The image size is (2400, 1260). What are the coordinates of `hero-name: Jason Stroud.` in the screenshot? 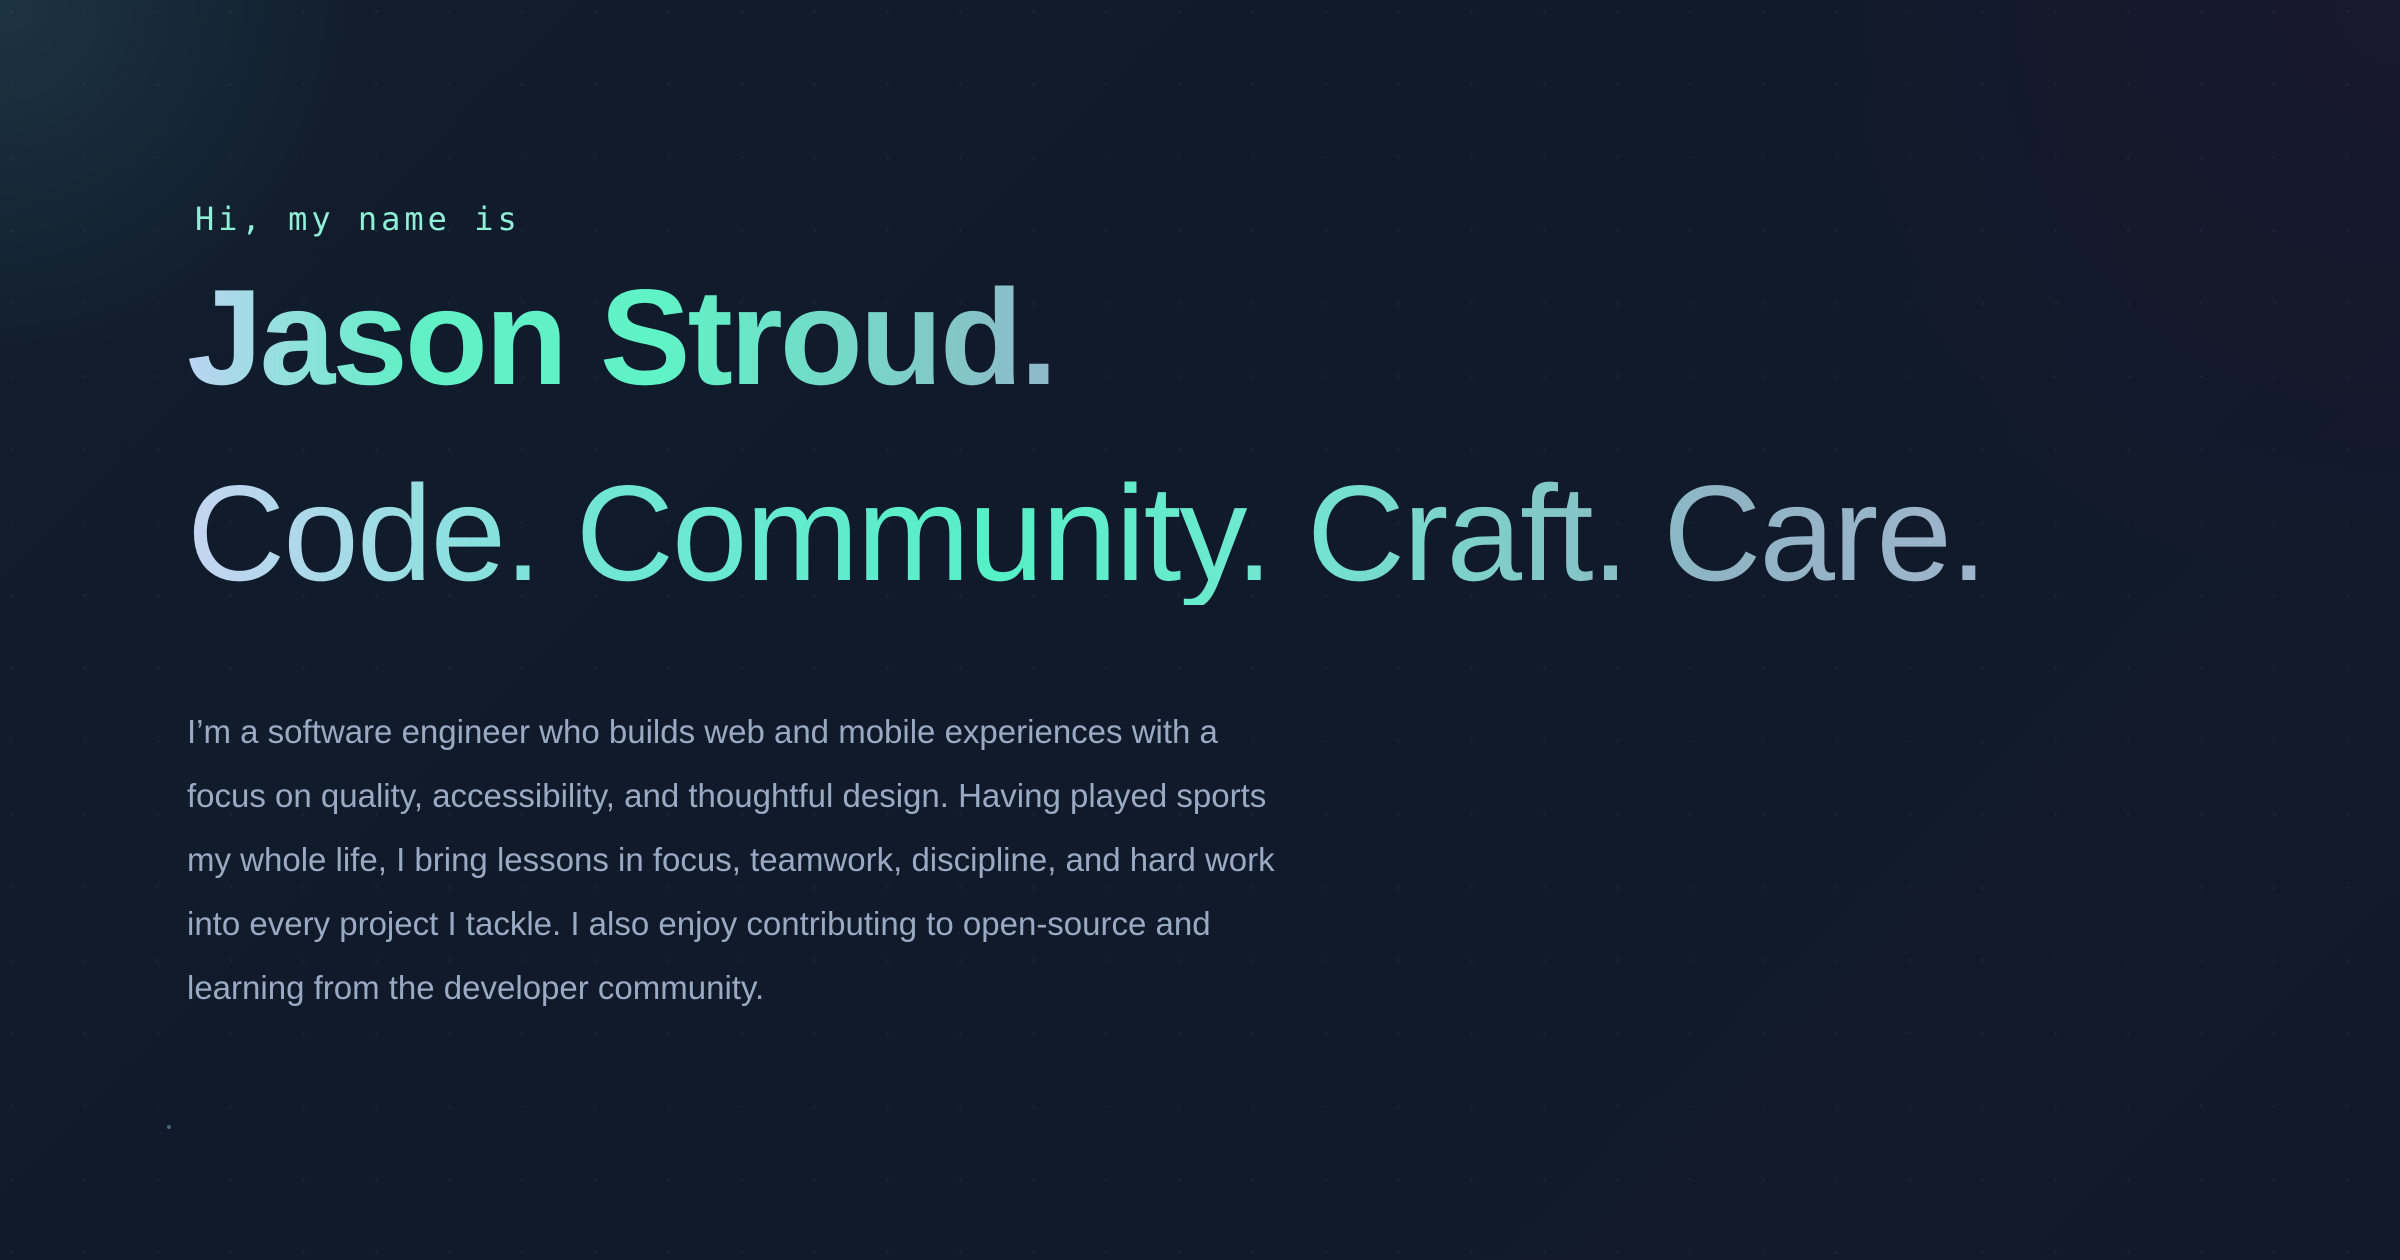 It's located at (622, 337).